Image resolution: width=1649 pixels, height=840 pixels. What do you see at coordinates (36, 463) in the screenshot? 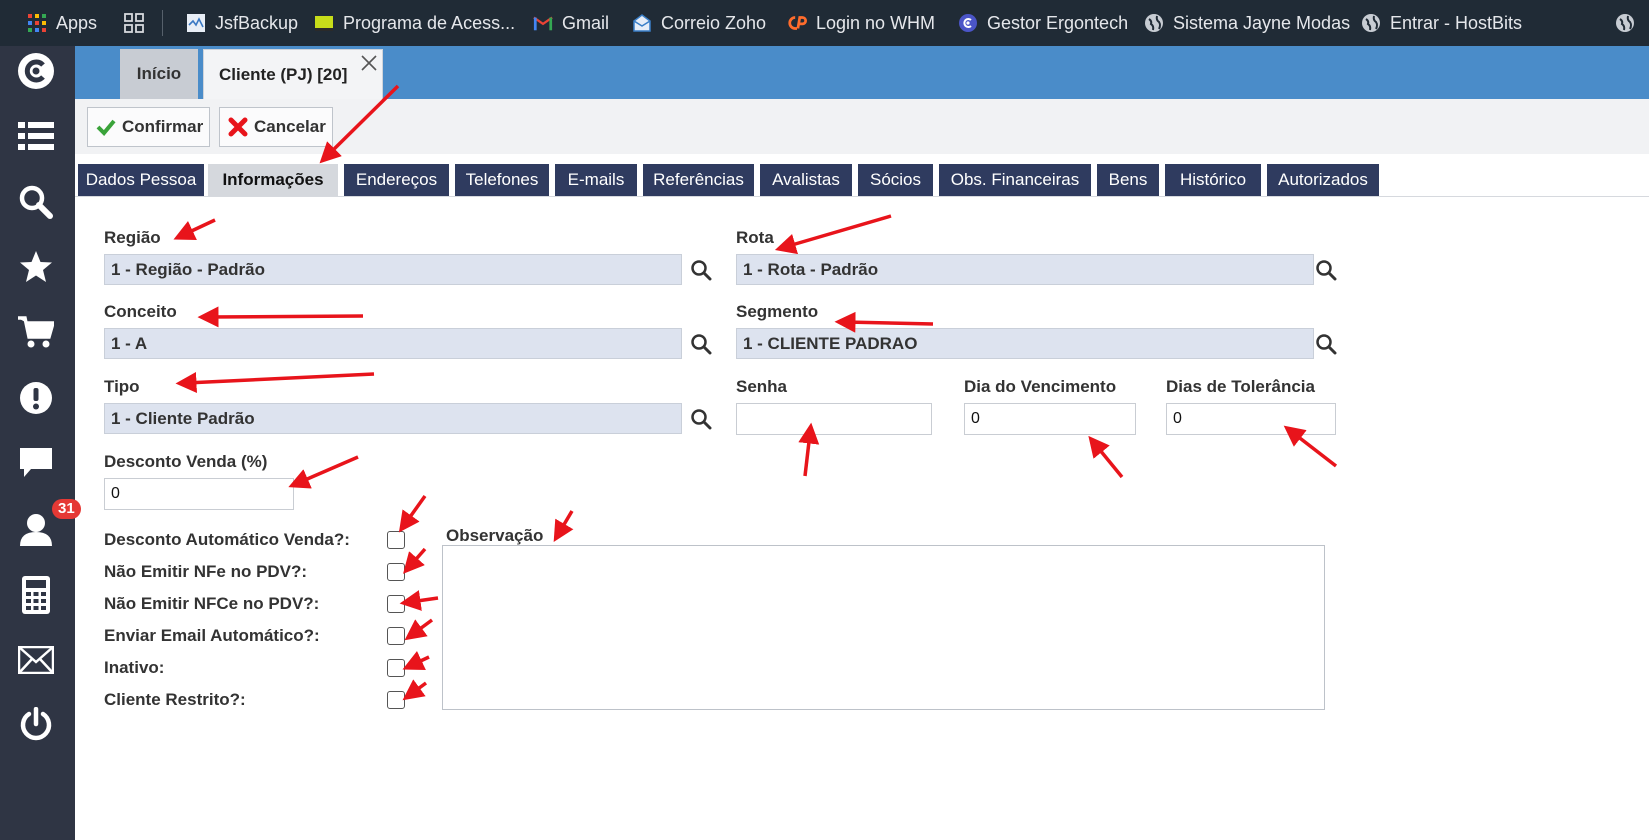
I see `chat-icon` at bounding box center [36, 463].